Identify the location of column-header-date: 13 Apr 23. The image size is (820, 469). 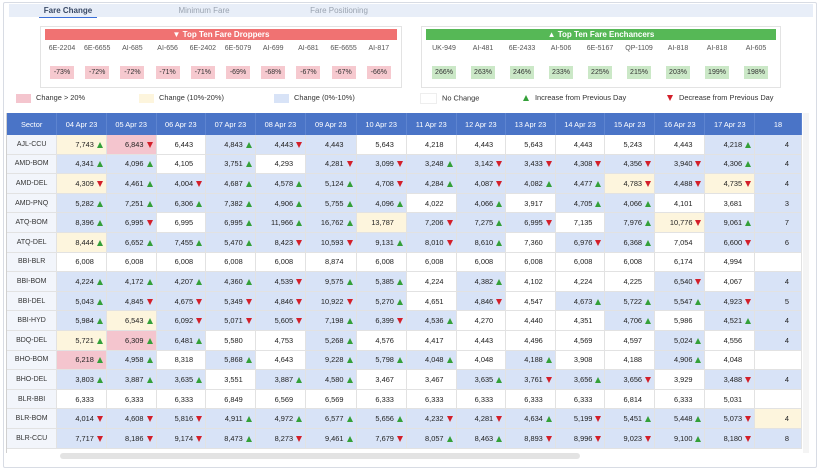
(530, 124).